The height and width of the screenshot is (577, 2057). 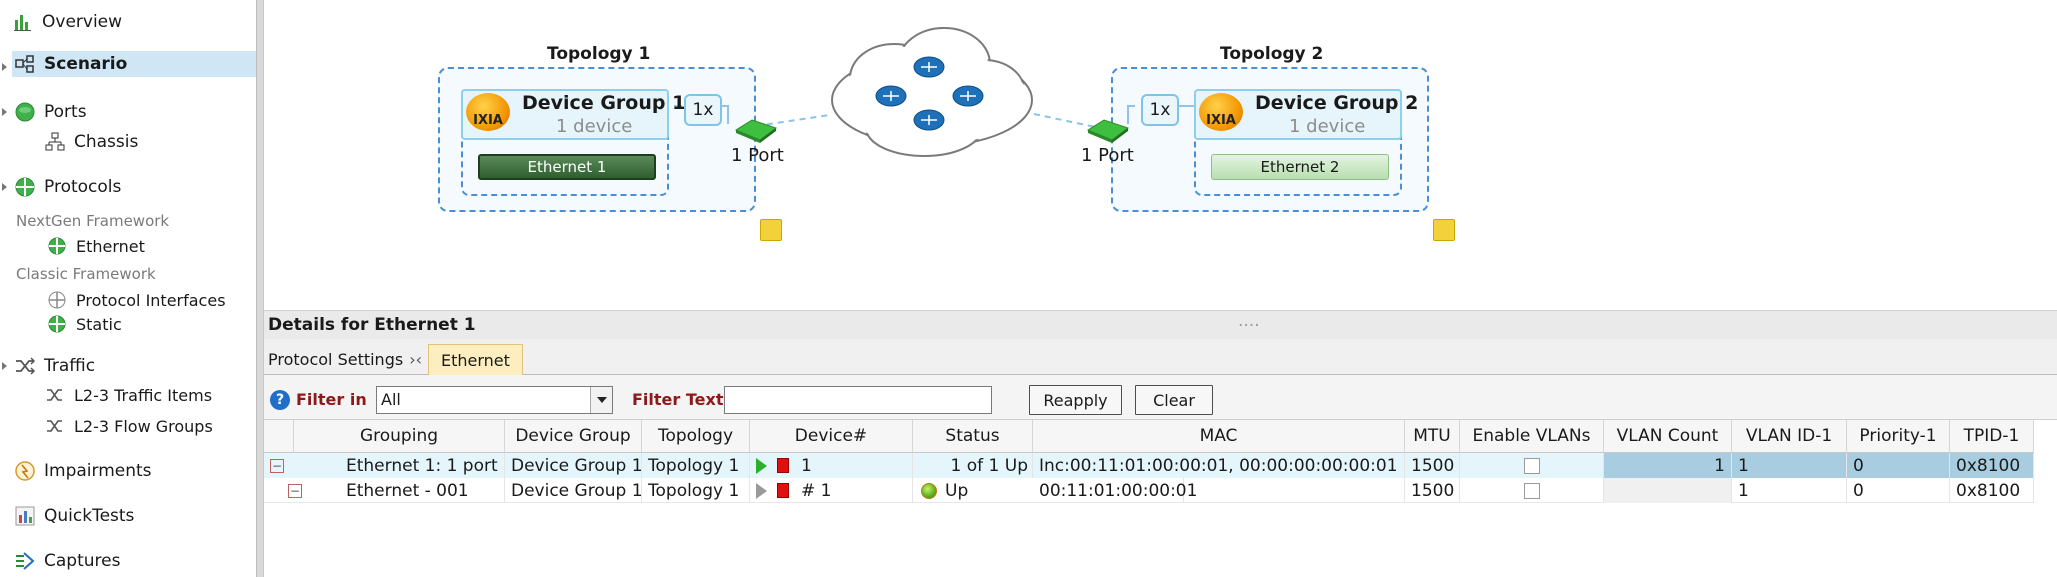 What do you see at coordinates (25, 366) in the screenshot?
I see `traffic-shuffle-icon` at bounding box center [25, 366].